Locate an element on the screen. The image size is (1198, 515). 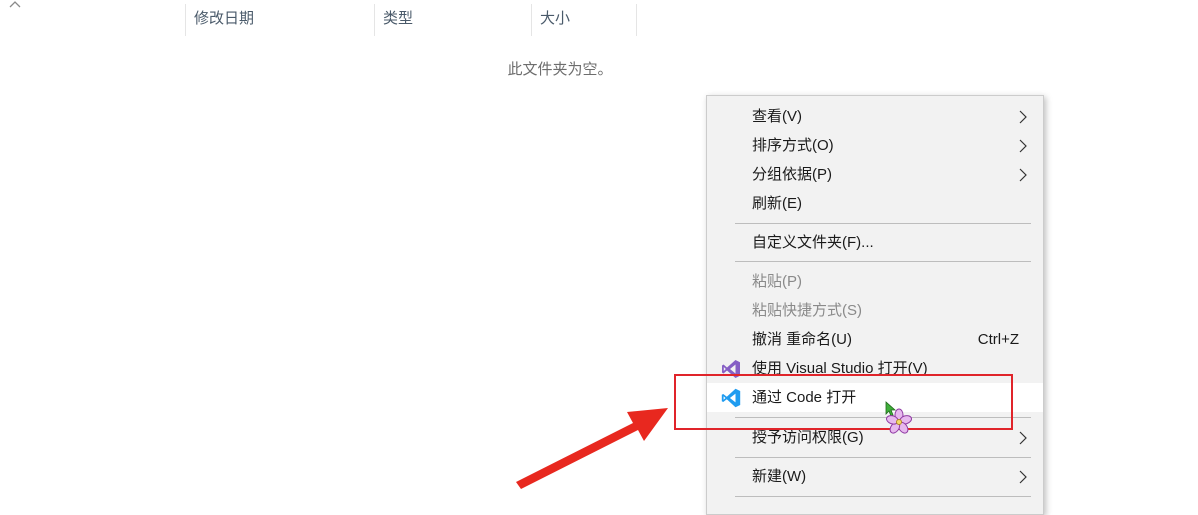
column-header: 修改日期 类型 大小 is located at coordinates (599, 19).